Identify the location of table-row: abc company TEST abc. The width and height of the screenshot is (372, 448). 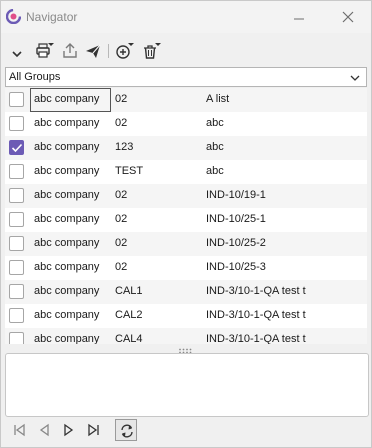
(186, 172).